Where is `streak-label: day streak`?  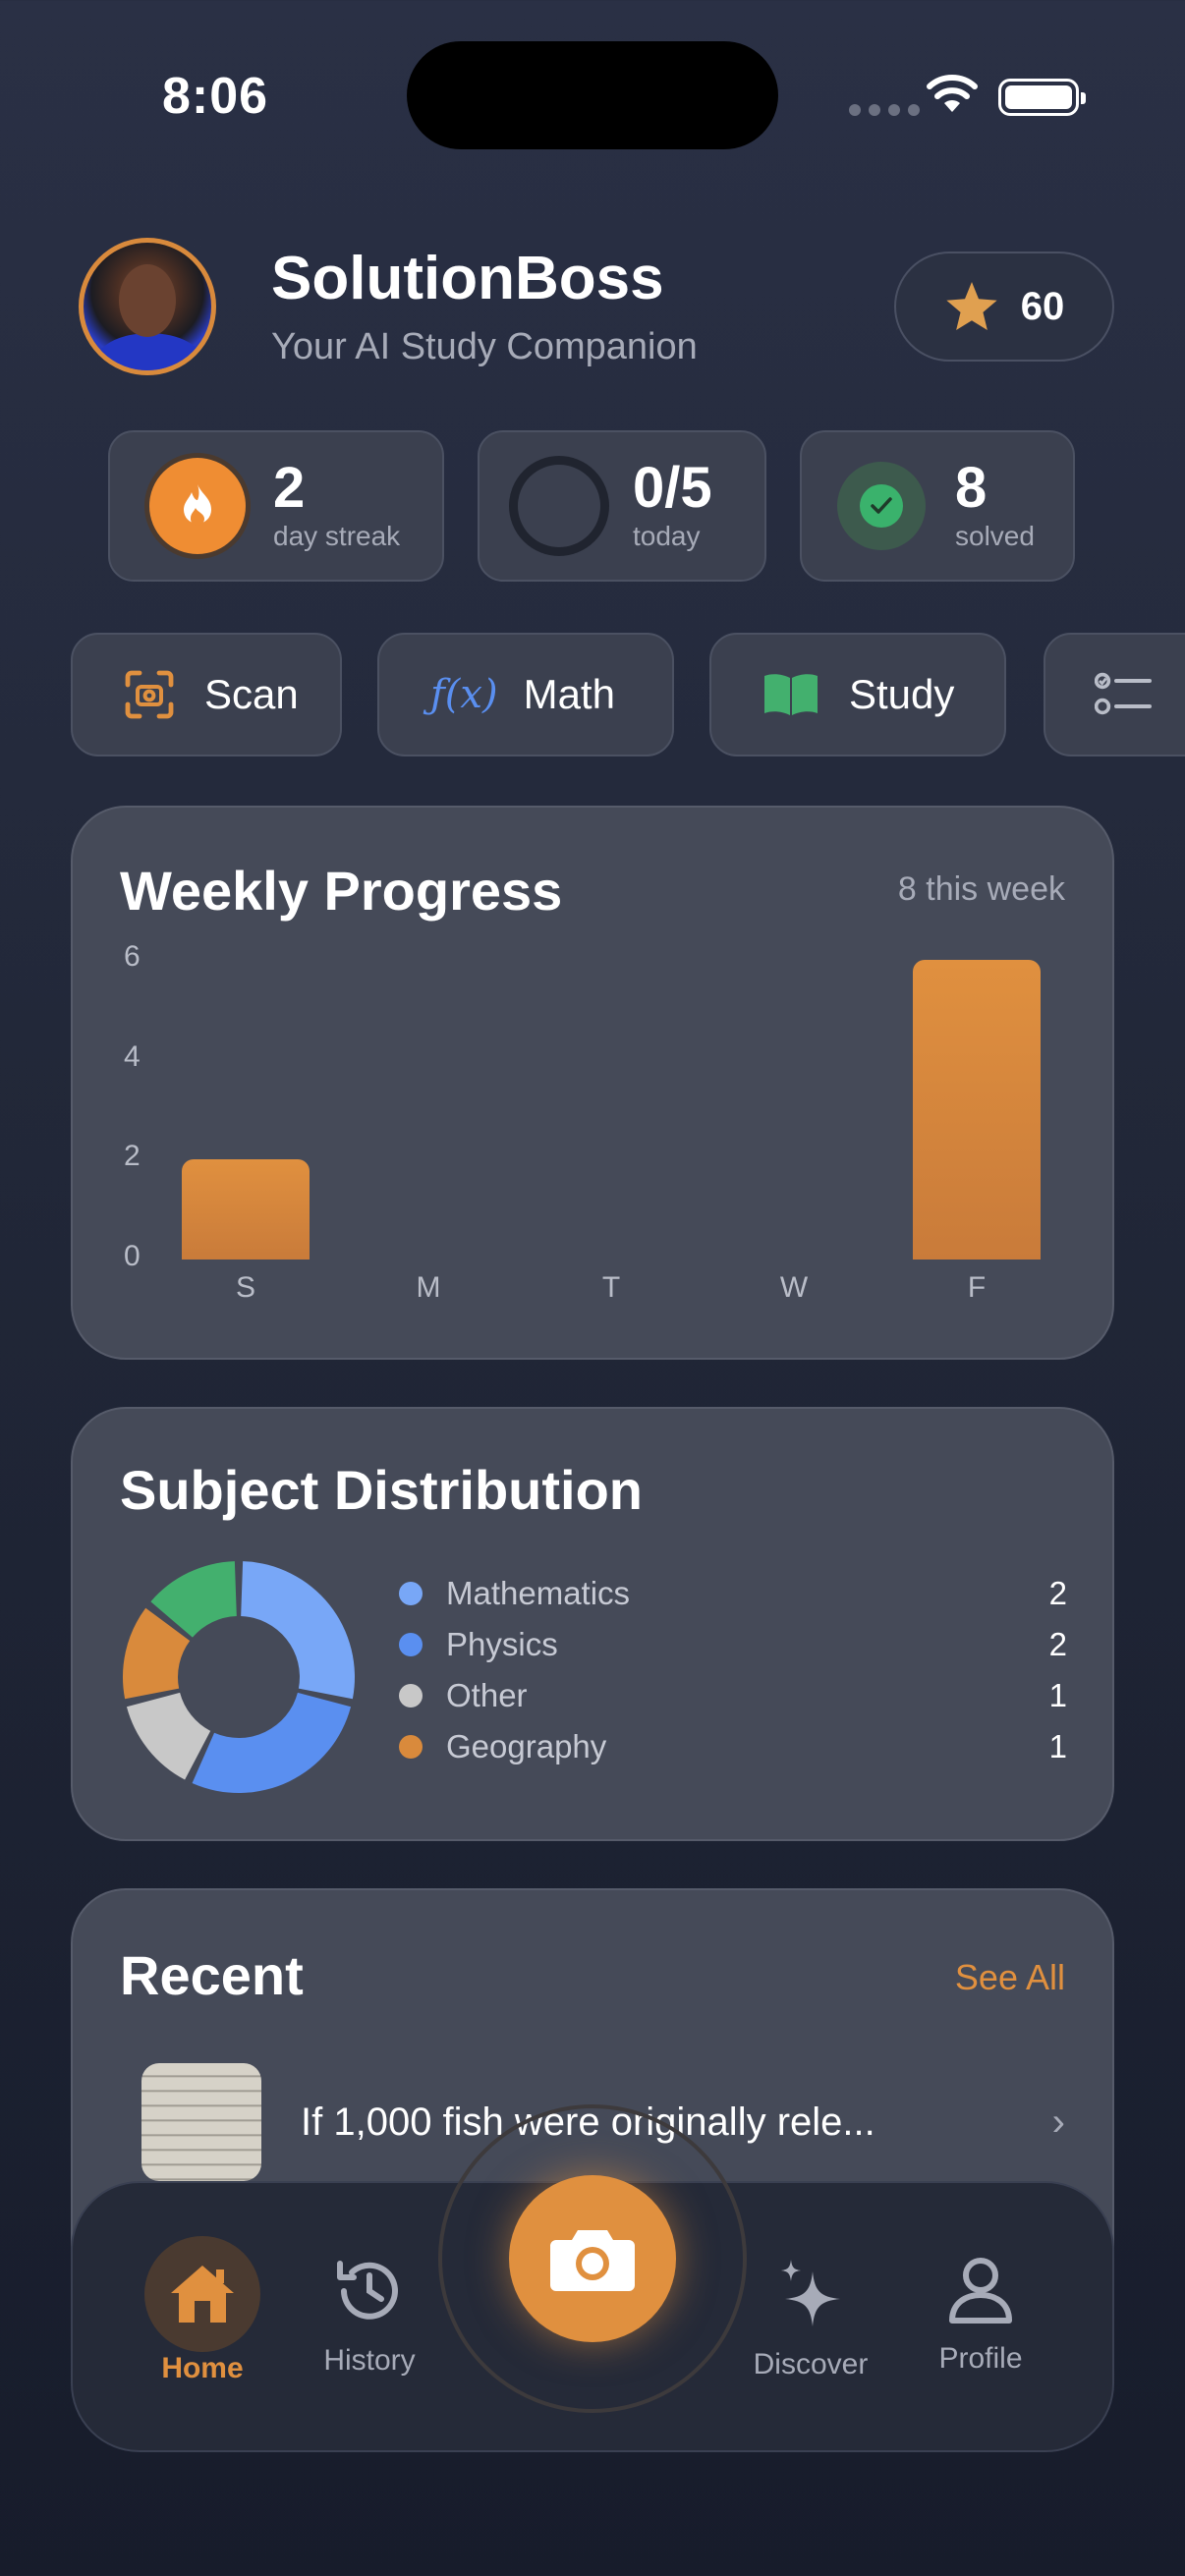 streak-label: day streak is located at coordinates (337, 536).